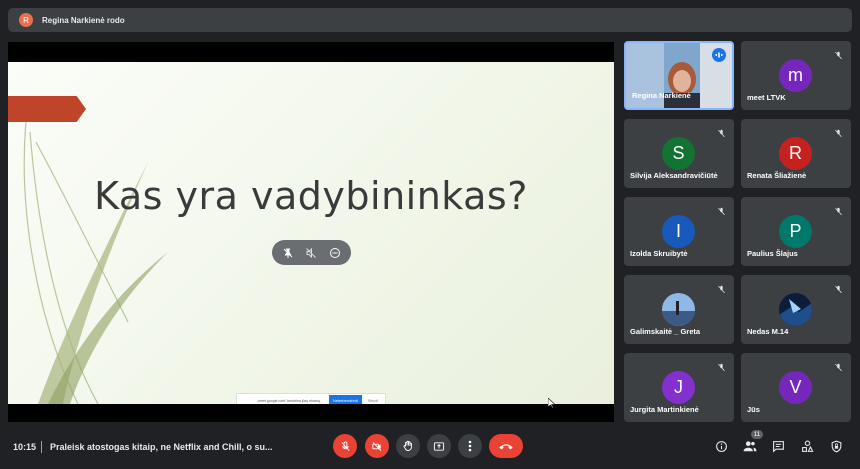 The image size is (860, 469). Describe the element at coordinates (679, 75) in the screenshot. I see `participant-tile-video: Regina Narkienė` at that location.